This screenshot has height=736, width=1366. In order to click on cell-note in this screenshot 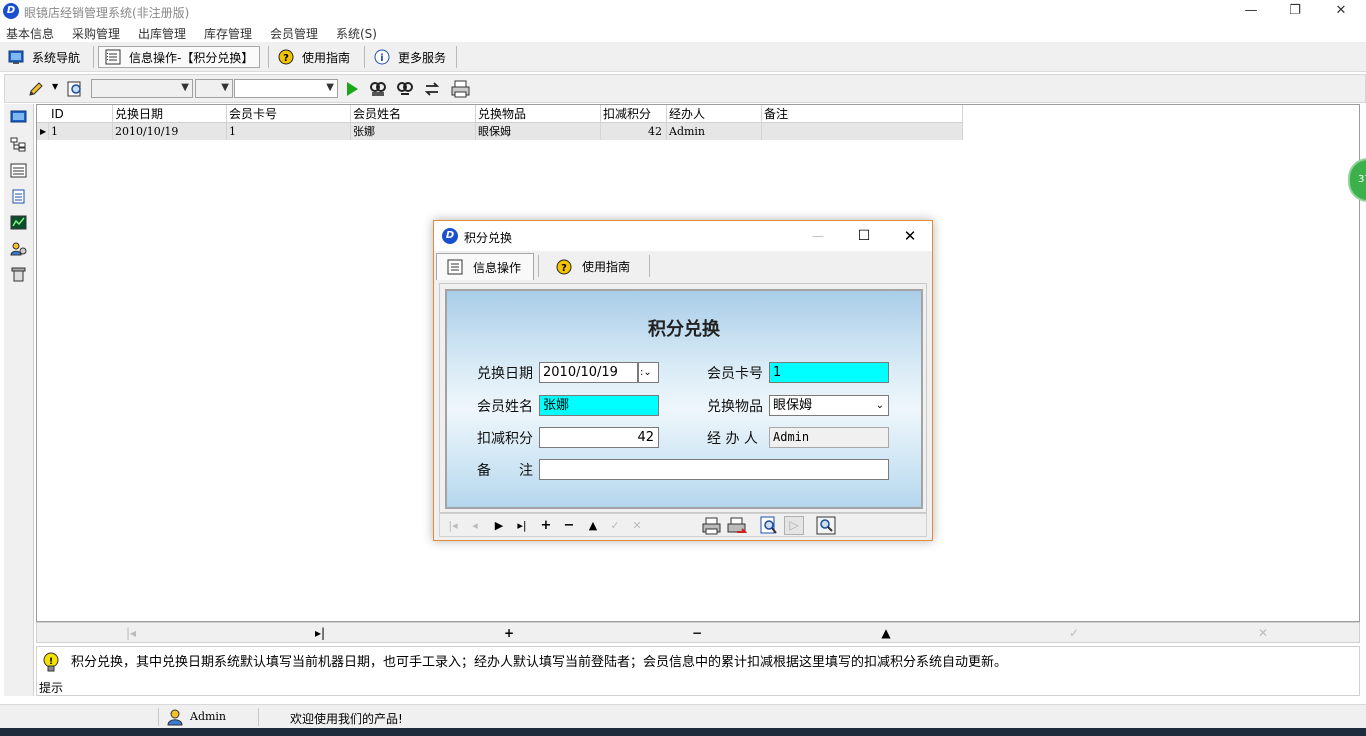, I will do `click(862, 131)`.